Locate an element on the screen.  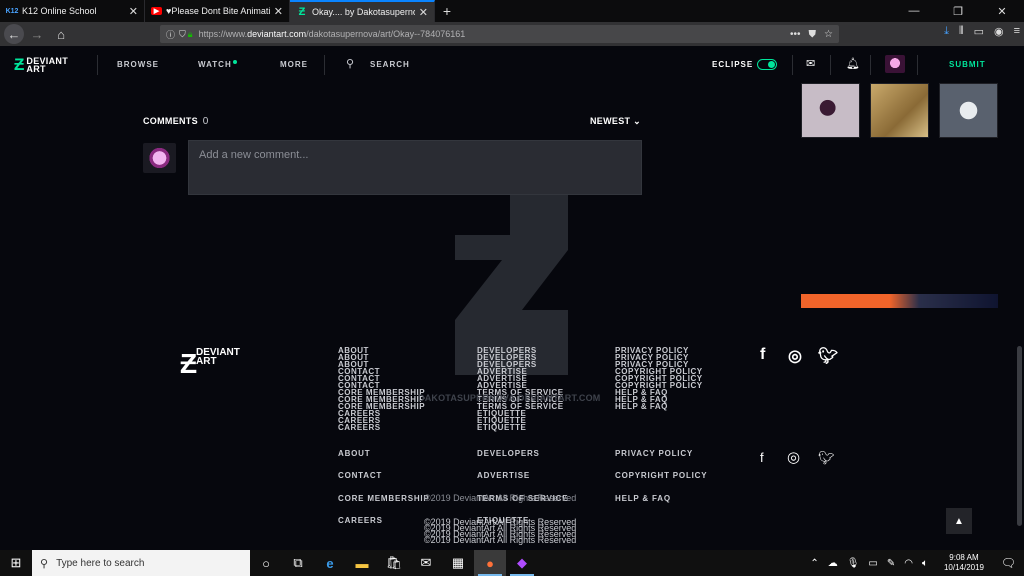
back-arrow-icon: ← is located at coordinates (14, 34).